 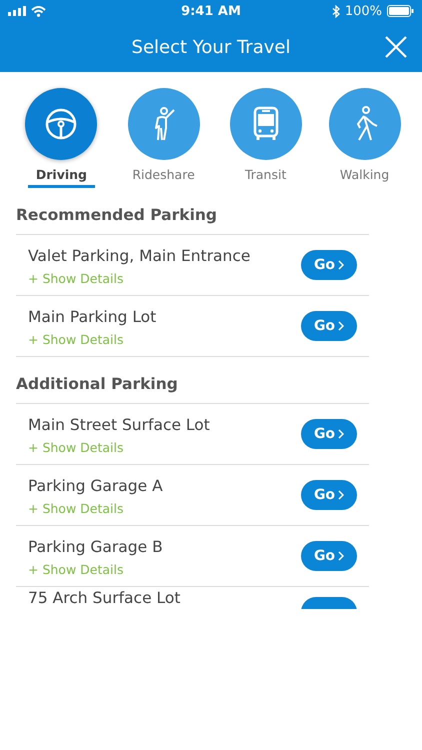 What do you see at coordinates (95, 547) in the screenshot?
I see `parking-name: Parking Garage B` at bounding box center [95, 547].